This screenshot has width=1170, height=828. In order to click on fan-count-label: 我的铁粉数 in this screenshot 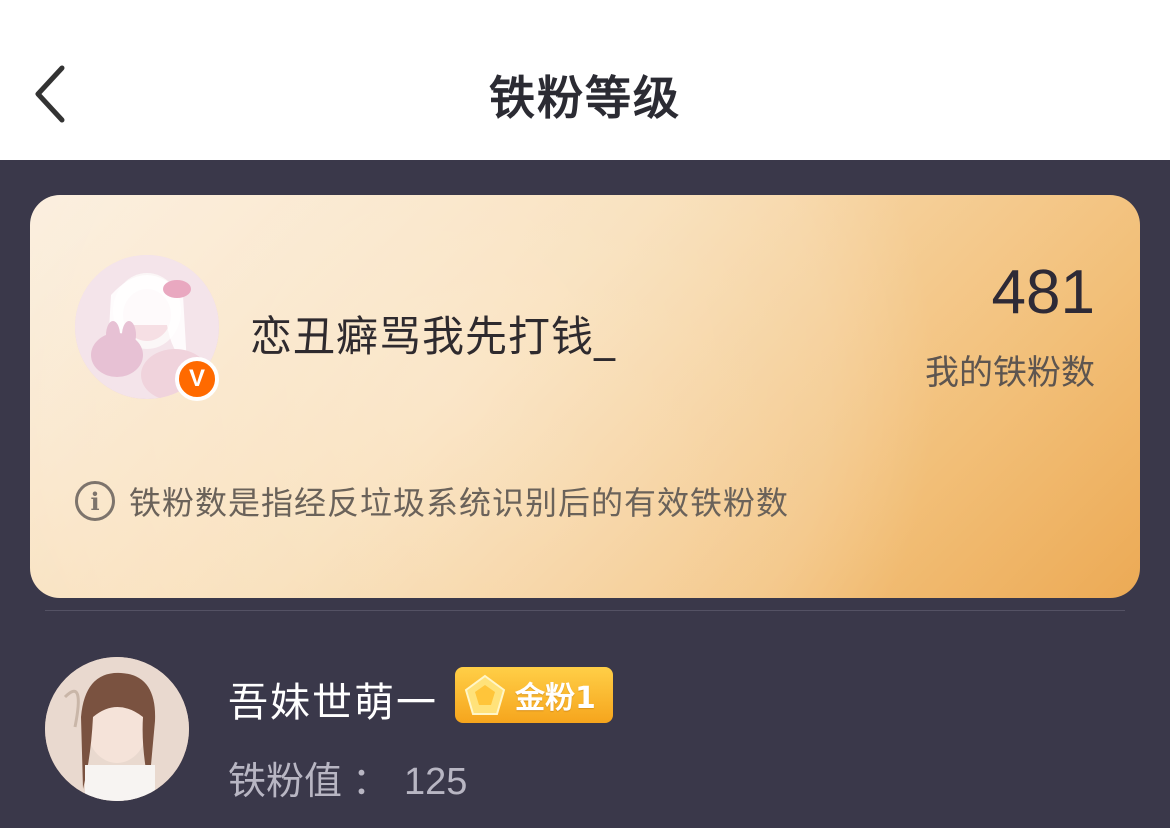, I will do `click(1010, 373)`.